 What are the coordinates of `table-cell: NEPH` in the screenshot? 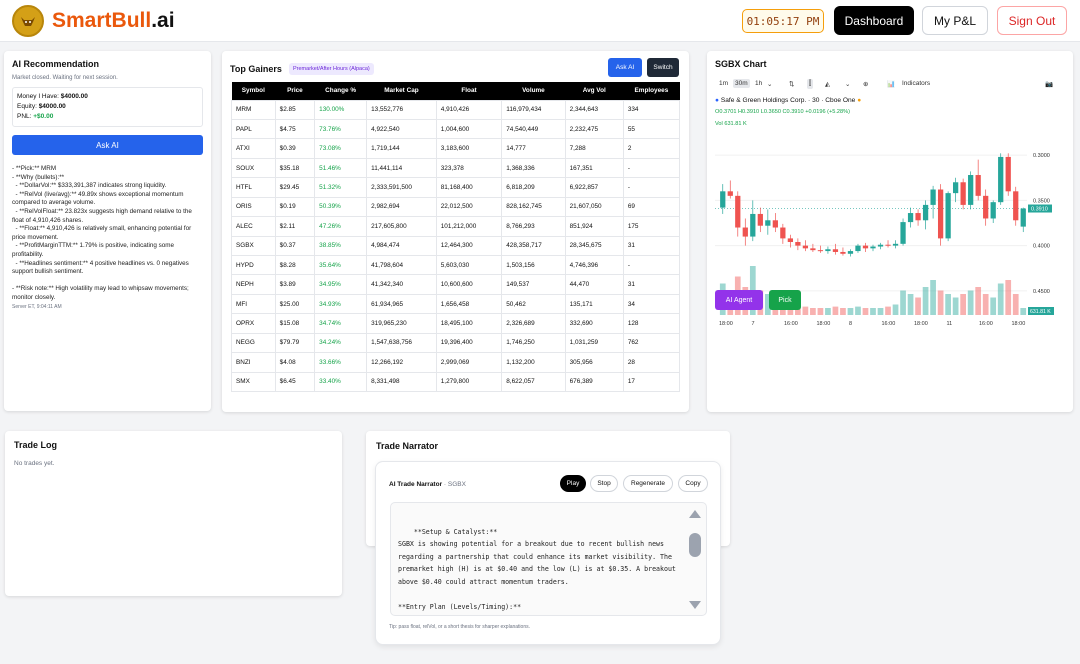 It's located at (253, 284).